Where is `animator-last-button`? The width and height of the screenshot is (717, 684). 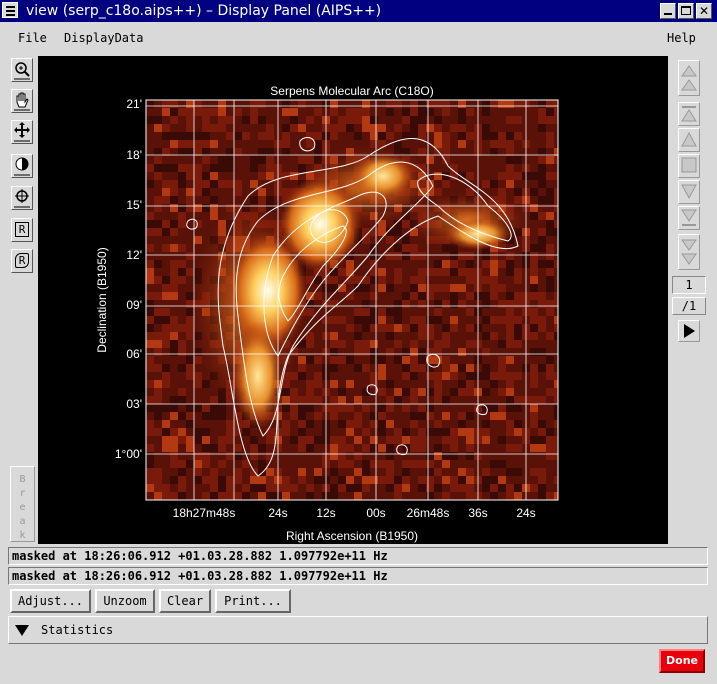
animator-last-button is located at coordinates (689, 252).